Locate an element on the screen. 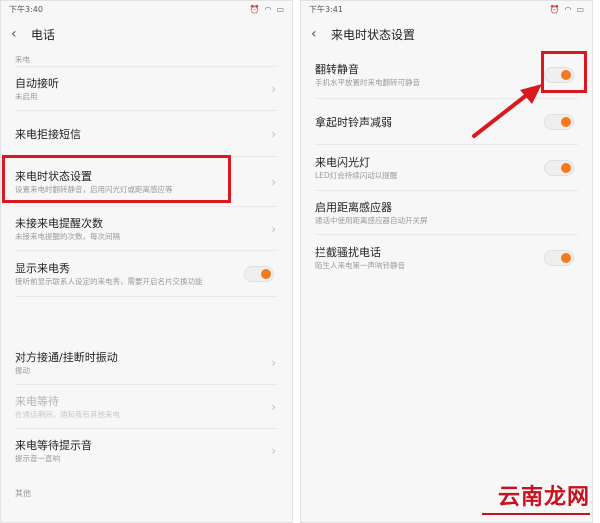  title-bar: ‹ 来电时状态设置 is located at coordinates (446, 34).